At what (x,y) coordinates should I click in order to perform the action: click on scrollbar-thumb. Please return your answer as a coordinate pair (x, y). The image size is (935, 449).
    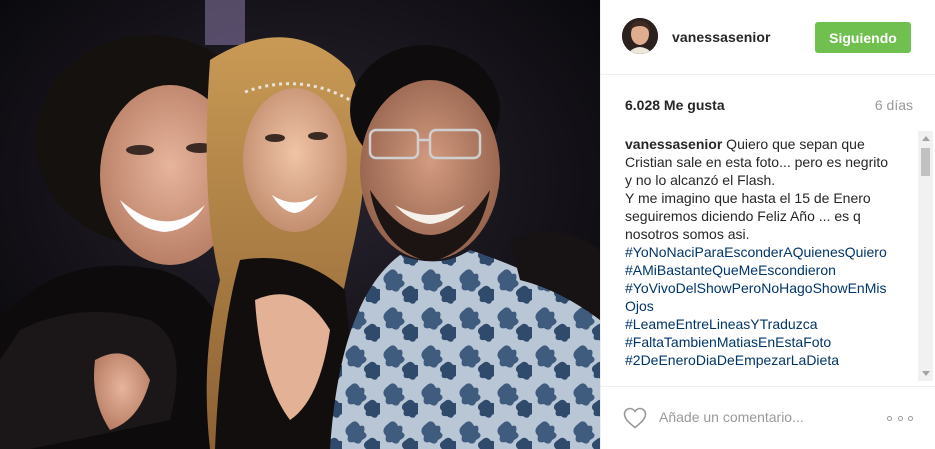
    Looking at the image, I should click on (925, 162).